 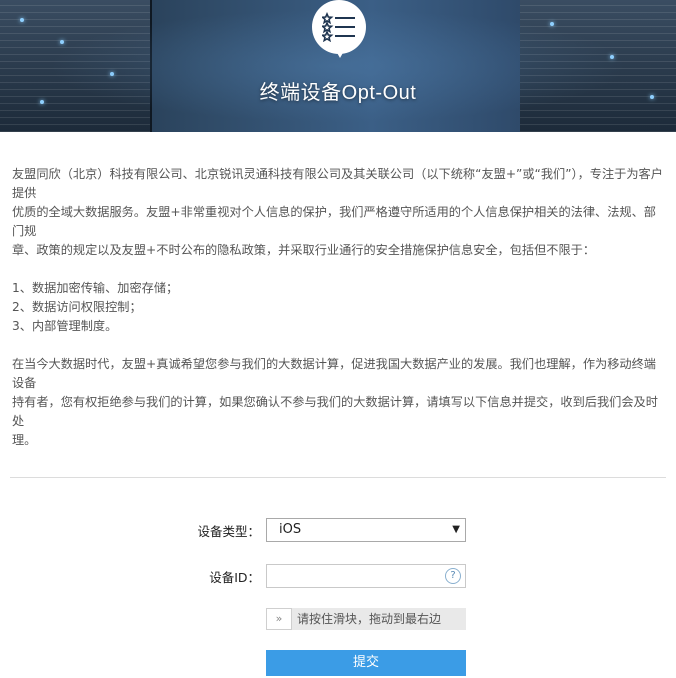 What do you see at coordinates (366, 663) in the screenshot?
I see `submit-button: 提交` at bounding box center [366, 663].